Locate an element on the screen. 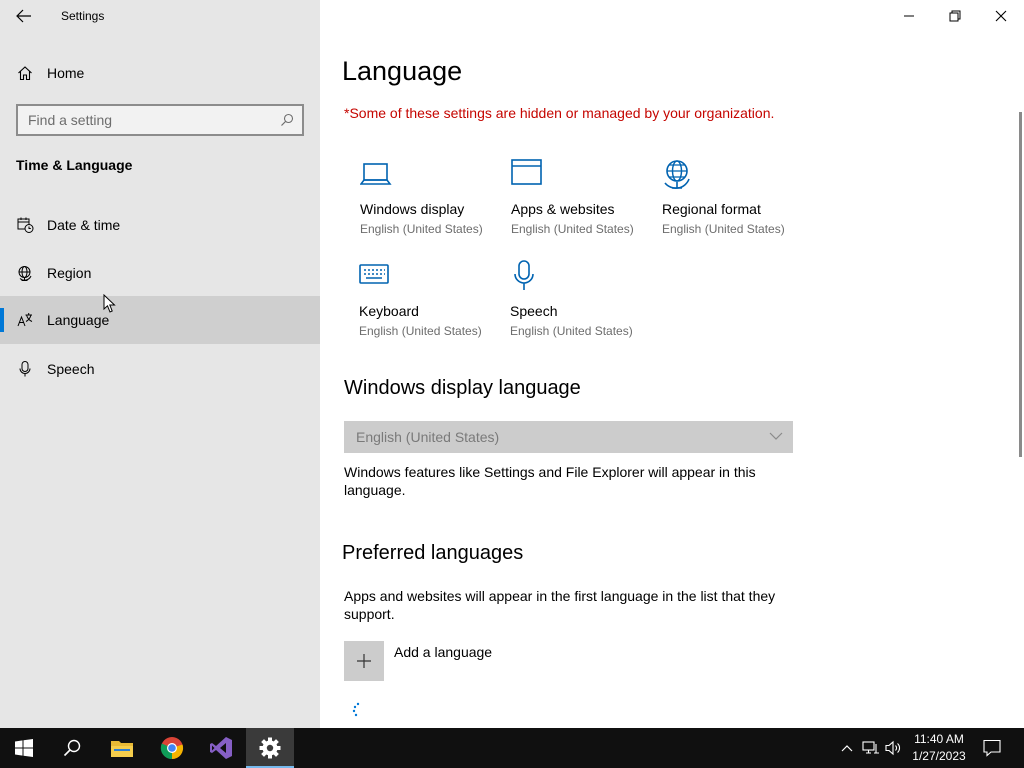  tile-speech: Speech English (United States) is located at coordinates (582, 305).